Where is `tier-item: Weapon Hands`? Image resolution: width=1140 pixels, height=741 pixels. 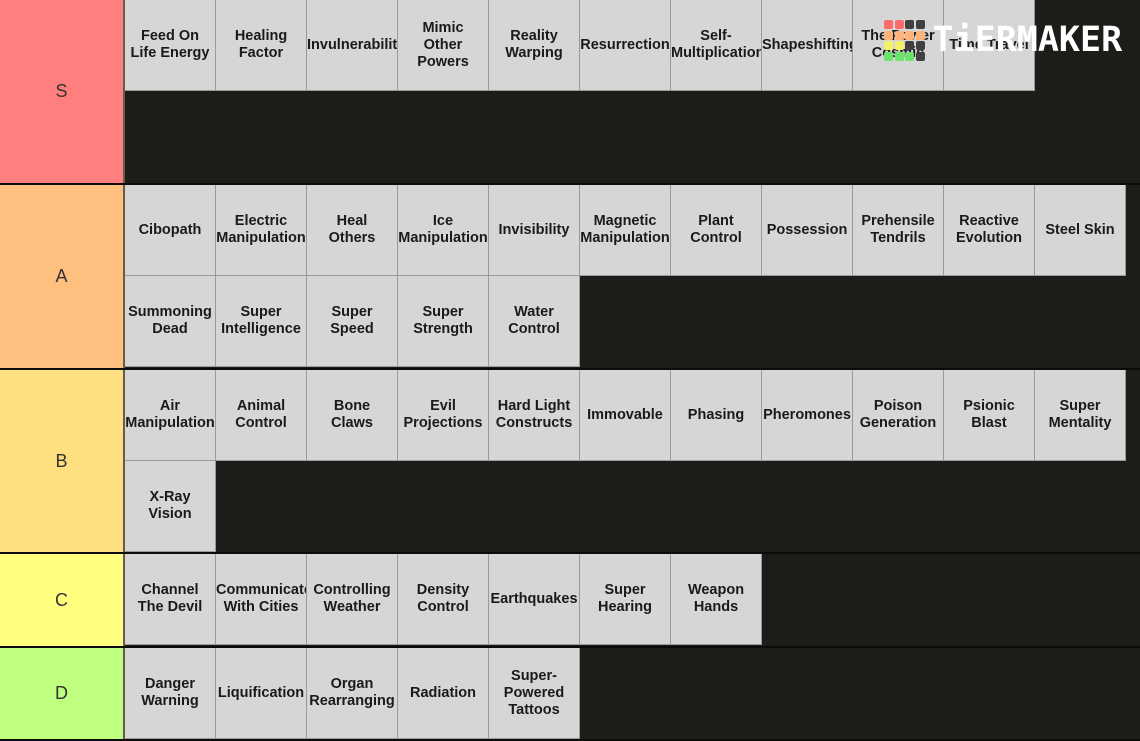 tier-item: Weapon Hands is located at coordinates (716, 599).